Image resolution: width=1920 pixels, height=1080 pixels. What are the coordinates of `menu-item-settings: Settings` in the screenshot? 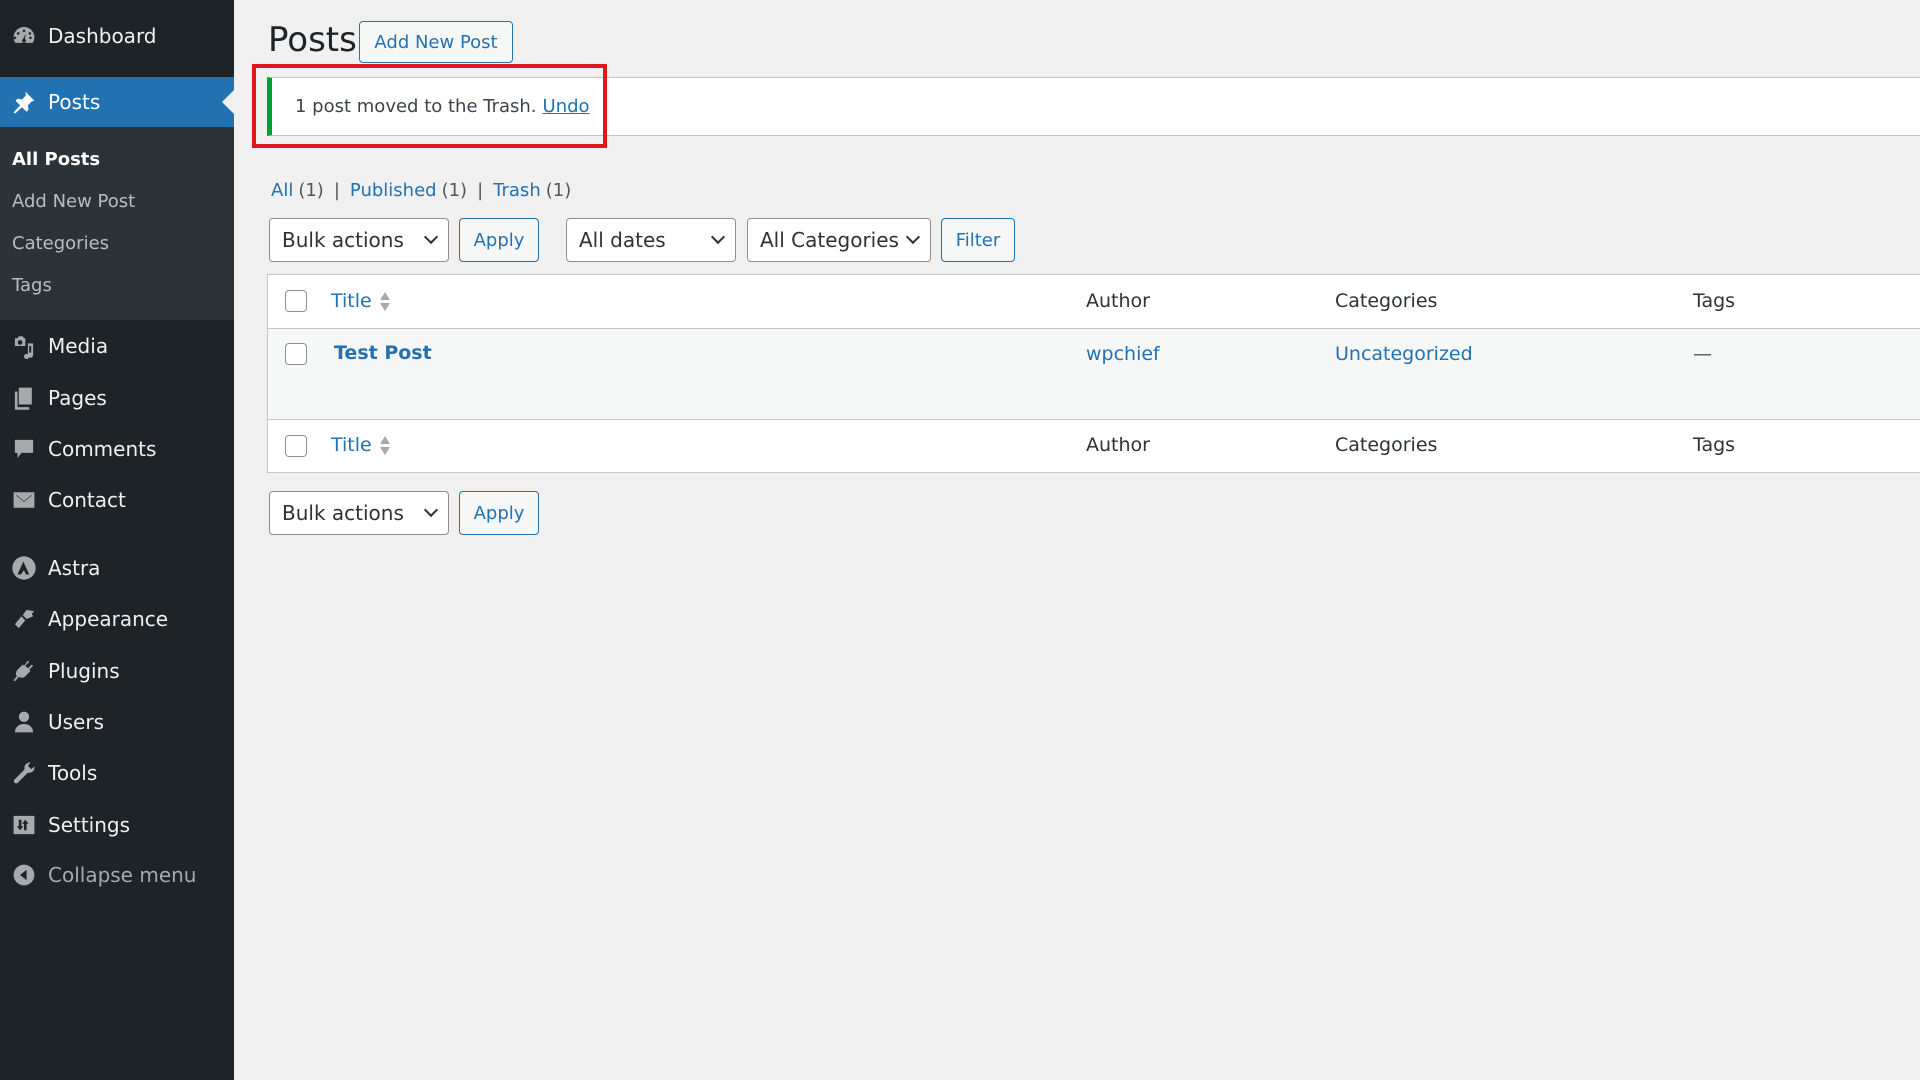 It's located at (117, 825).